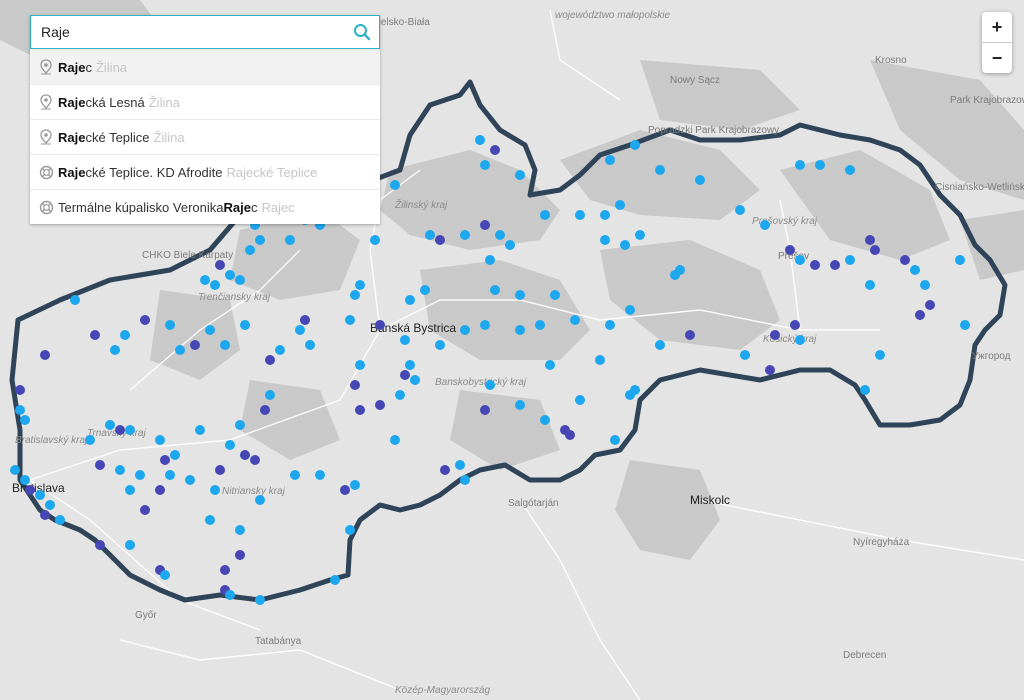  I want to click on suggestion-item: Raje cké Teplice Žilina, so click(205, 136).